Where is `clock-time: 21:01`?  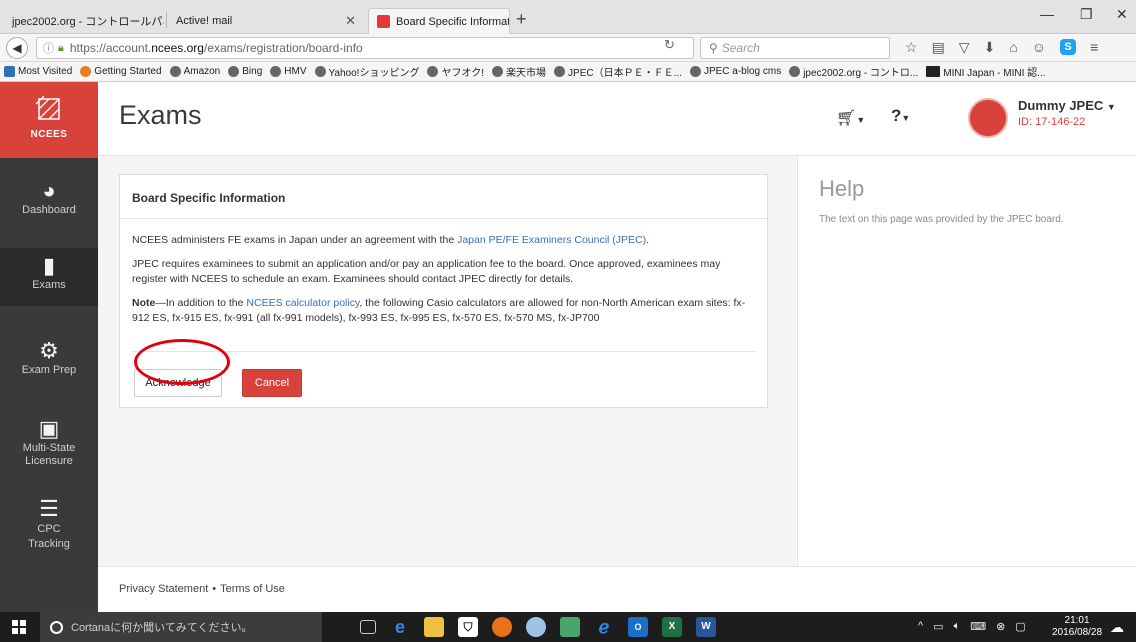
clock-time: 21:01 is located at coordinates (1077, 620).